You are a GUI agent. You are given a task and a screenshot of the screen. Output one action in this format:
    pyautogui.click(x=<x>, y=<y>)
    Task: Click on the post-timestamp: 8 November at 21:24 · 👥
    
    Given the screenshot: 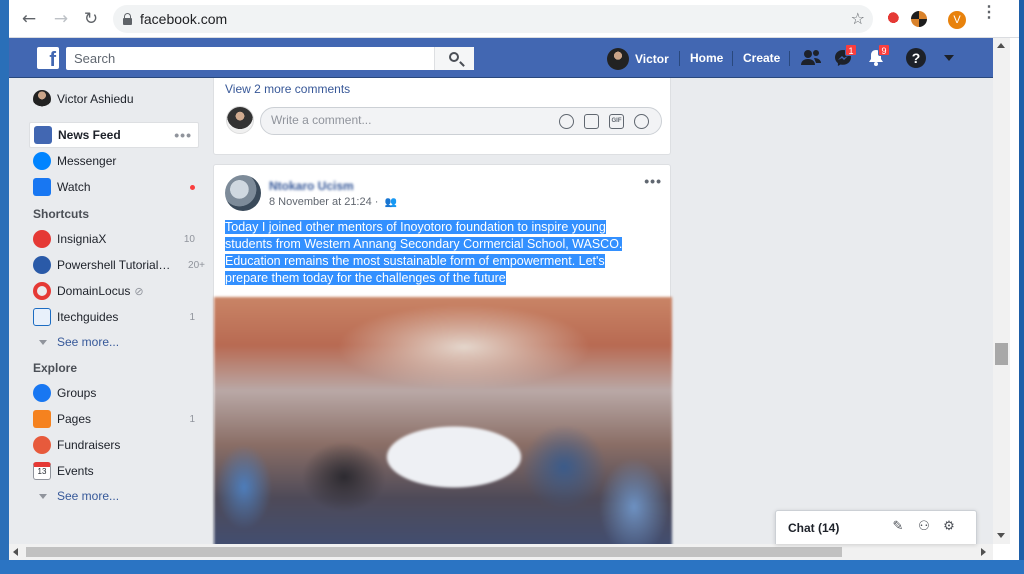 What is the action you would take?
    pyautogui.click(x=333, y=202)
    